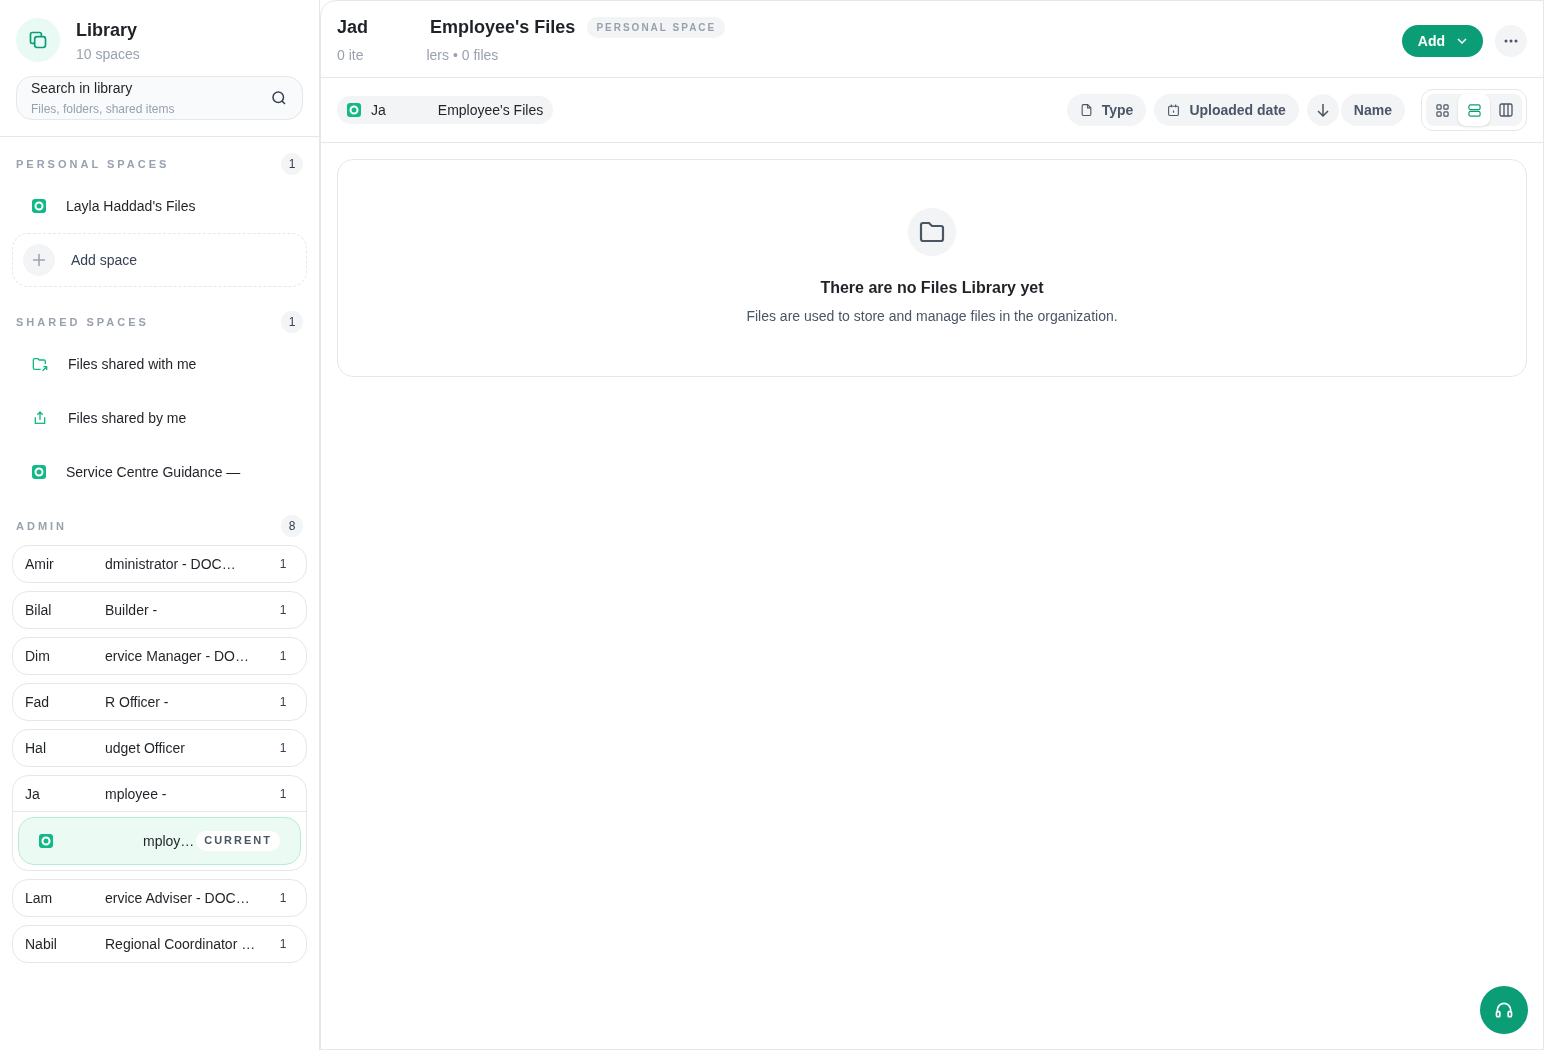 This screenshot has height=1050, width=1544. What do you see at coordinates (39, 898) in the screenshot?
I see `member-name: Lam` at bounding box center [39, 898].